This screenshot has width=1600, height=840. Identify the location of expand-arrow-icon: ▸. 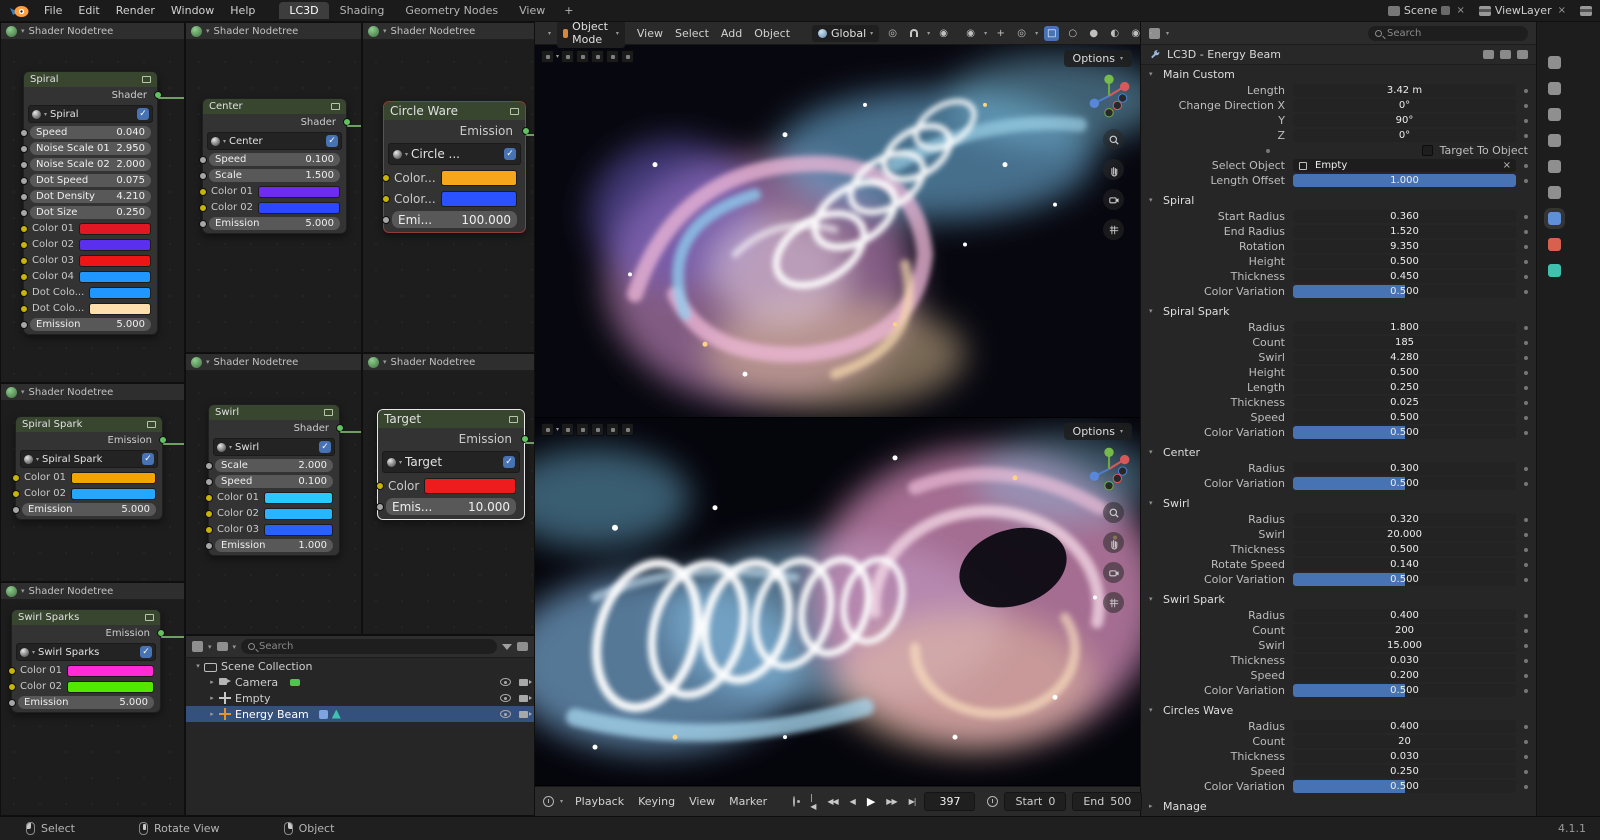
(212, 682).